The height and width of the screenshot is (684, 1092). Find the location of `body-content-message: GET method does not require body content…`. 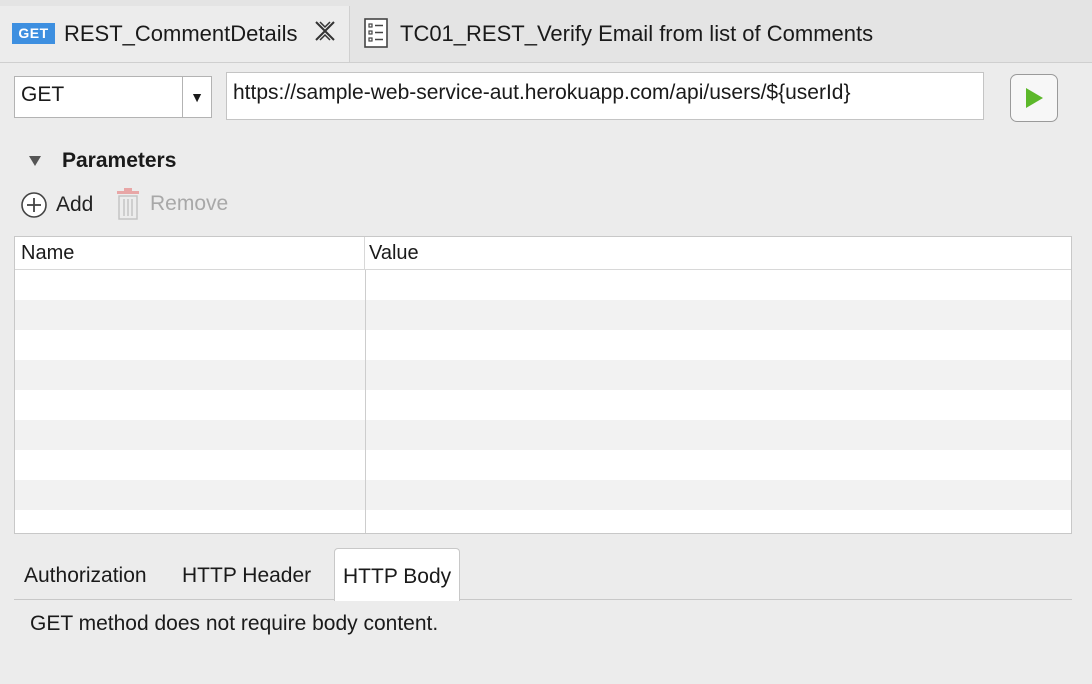

body-content-message: GET method does not require body content… is located at coordinates (234, 623).